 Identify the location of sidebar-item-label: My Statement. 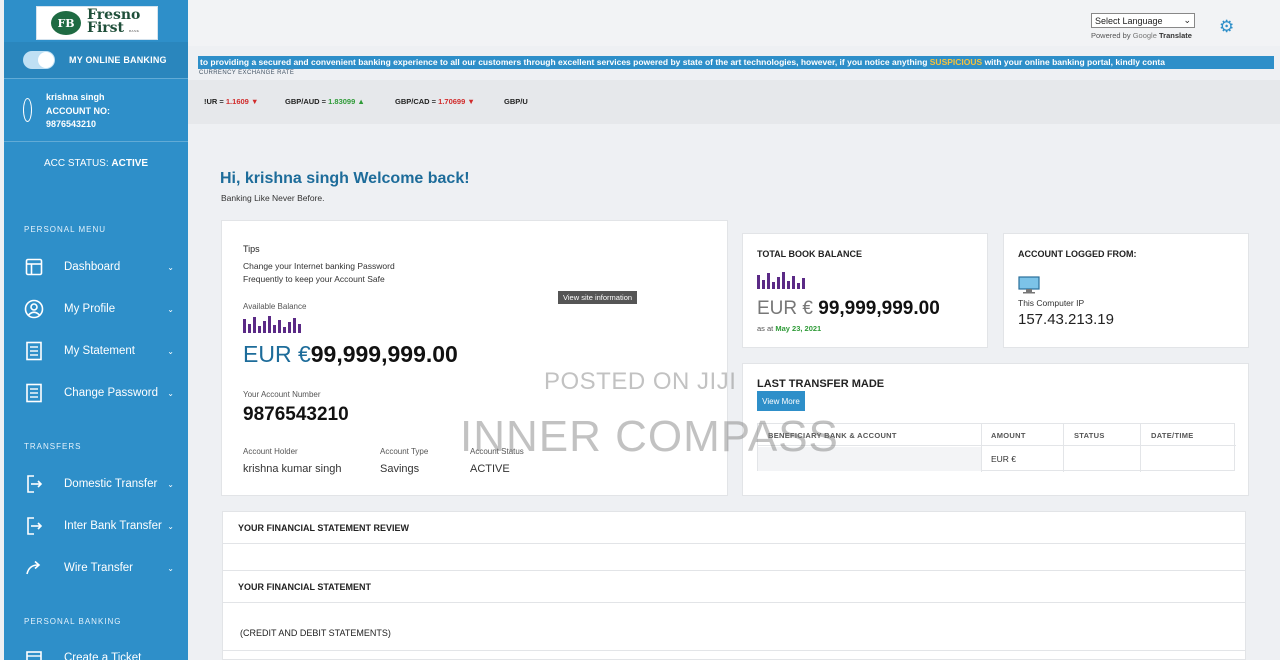
(99, 351).